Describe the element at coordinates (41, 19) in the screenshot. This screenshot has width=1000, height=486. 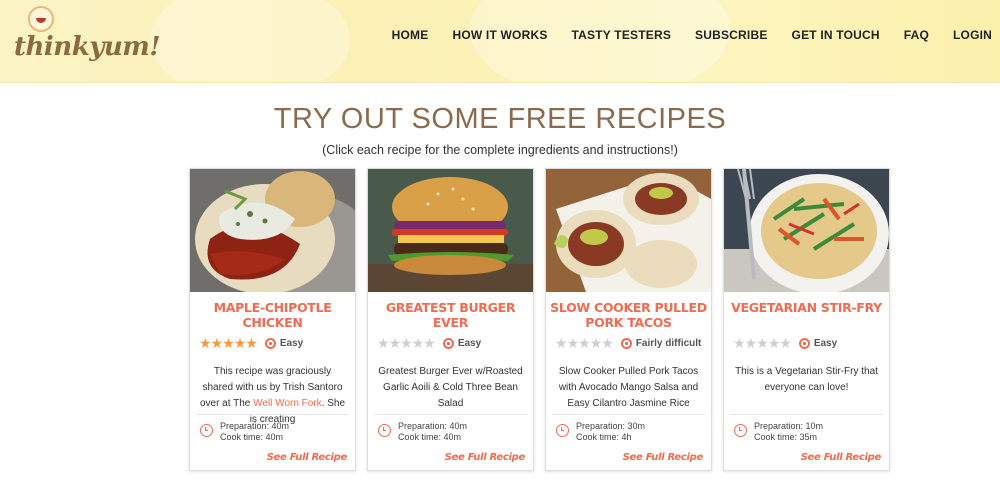
I see `logo-badge-icon` at that location.